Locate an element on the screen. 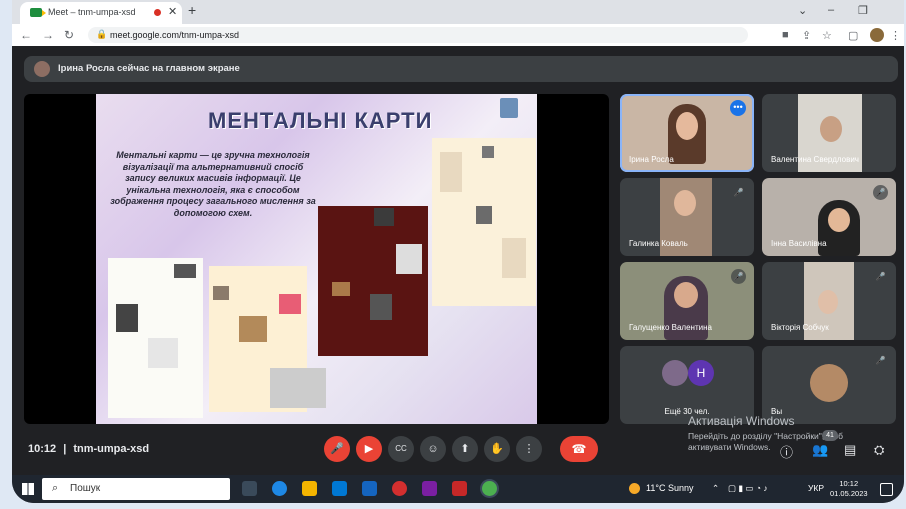 The height and width of the screenshot is (509, 906). participant-tile: 🎤 Вікторія Собчук is located at coordinates (829, 301).